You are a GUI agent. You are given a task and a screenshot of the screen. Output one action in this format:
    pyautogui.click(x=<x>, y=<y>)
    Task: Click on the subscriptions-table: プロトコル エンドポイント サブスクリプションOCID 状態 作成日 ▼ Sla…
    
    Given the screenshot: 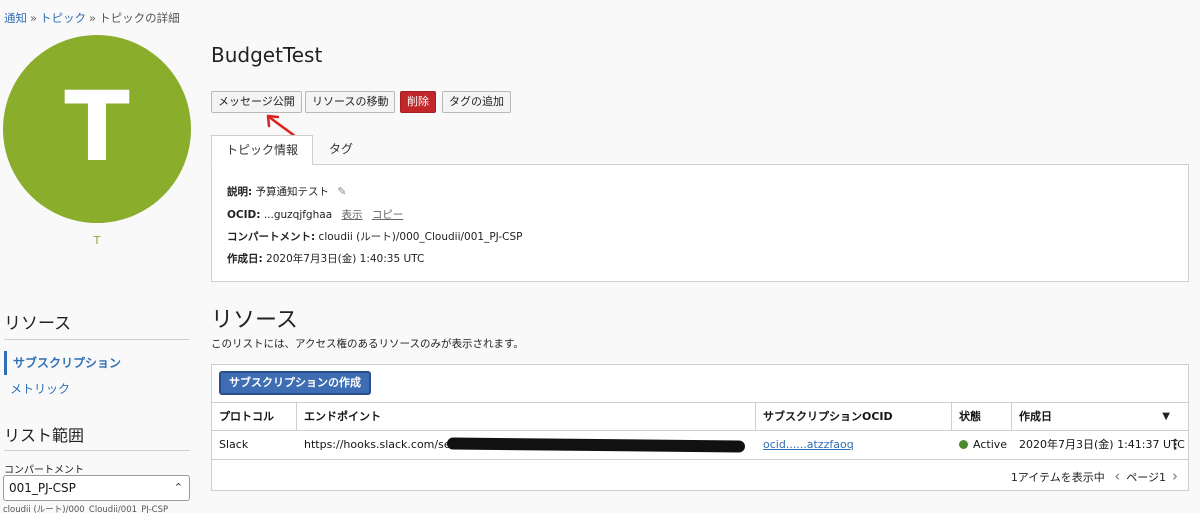 What is the action you would take?
    pyautogui.click(x=700, y=431)
    